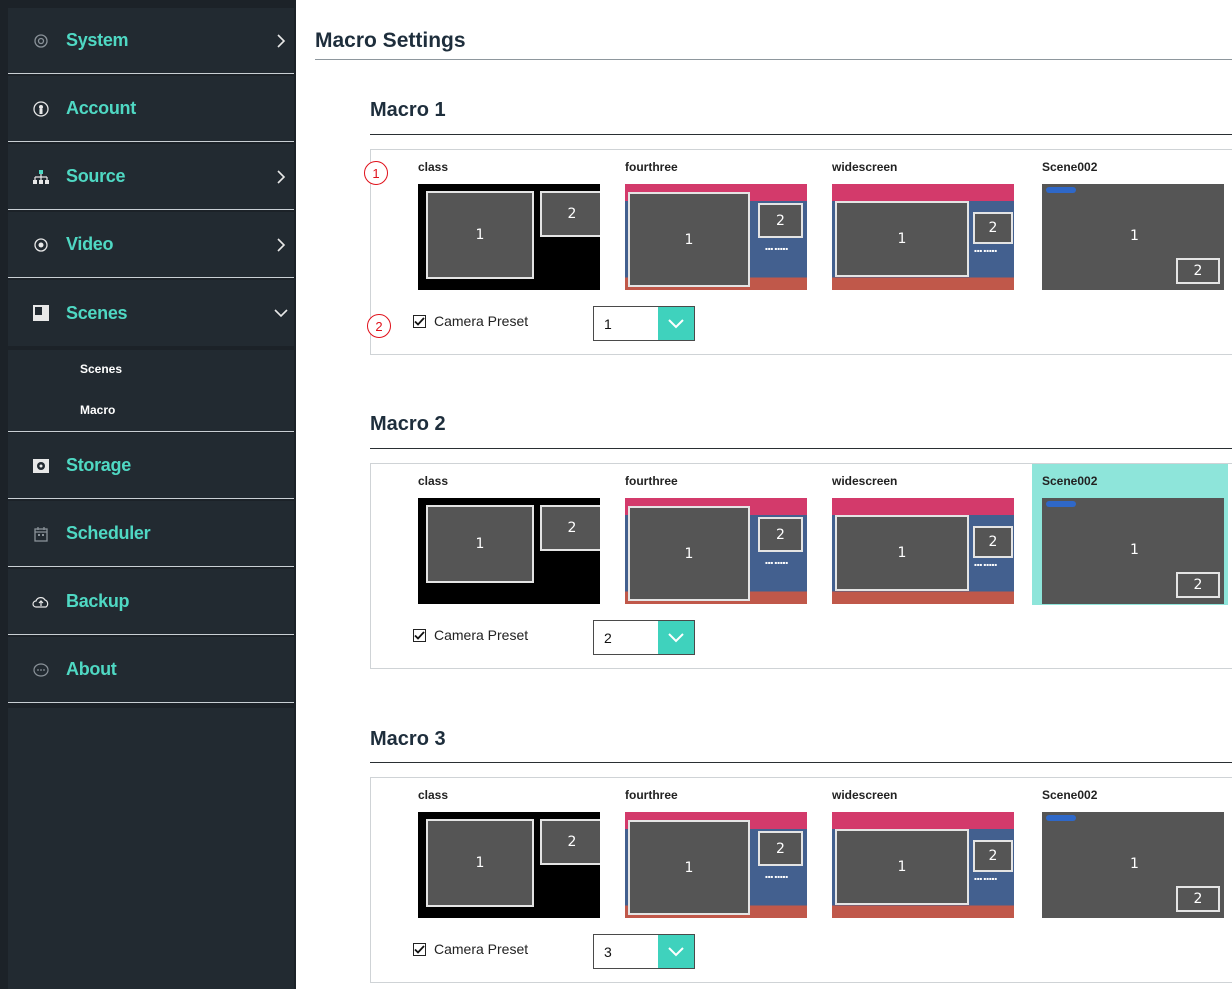  Describe the element at coordinates (379, 326) in the screenshot. I see `callout-marker-2: 2` at that location.